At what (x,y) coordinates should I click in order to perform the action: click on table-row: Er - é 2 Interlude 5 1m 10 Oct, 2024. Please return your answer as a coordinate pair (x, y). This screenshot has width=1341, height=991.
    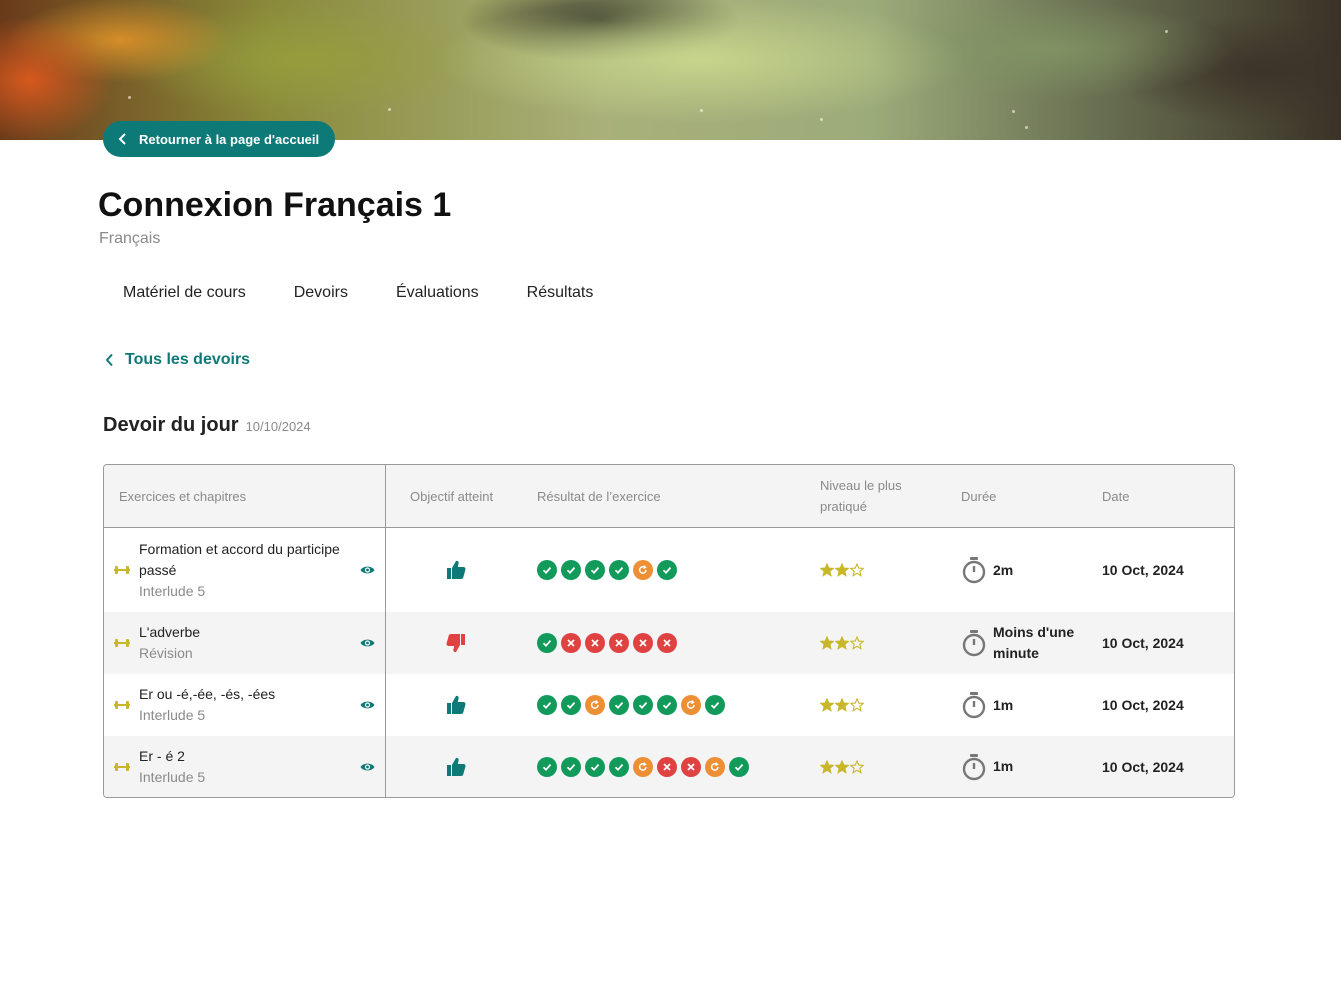
    Looking at the image, I should click on (669, 766).